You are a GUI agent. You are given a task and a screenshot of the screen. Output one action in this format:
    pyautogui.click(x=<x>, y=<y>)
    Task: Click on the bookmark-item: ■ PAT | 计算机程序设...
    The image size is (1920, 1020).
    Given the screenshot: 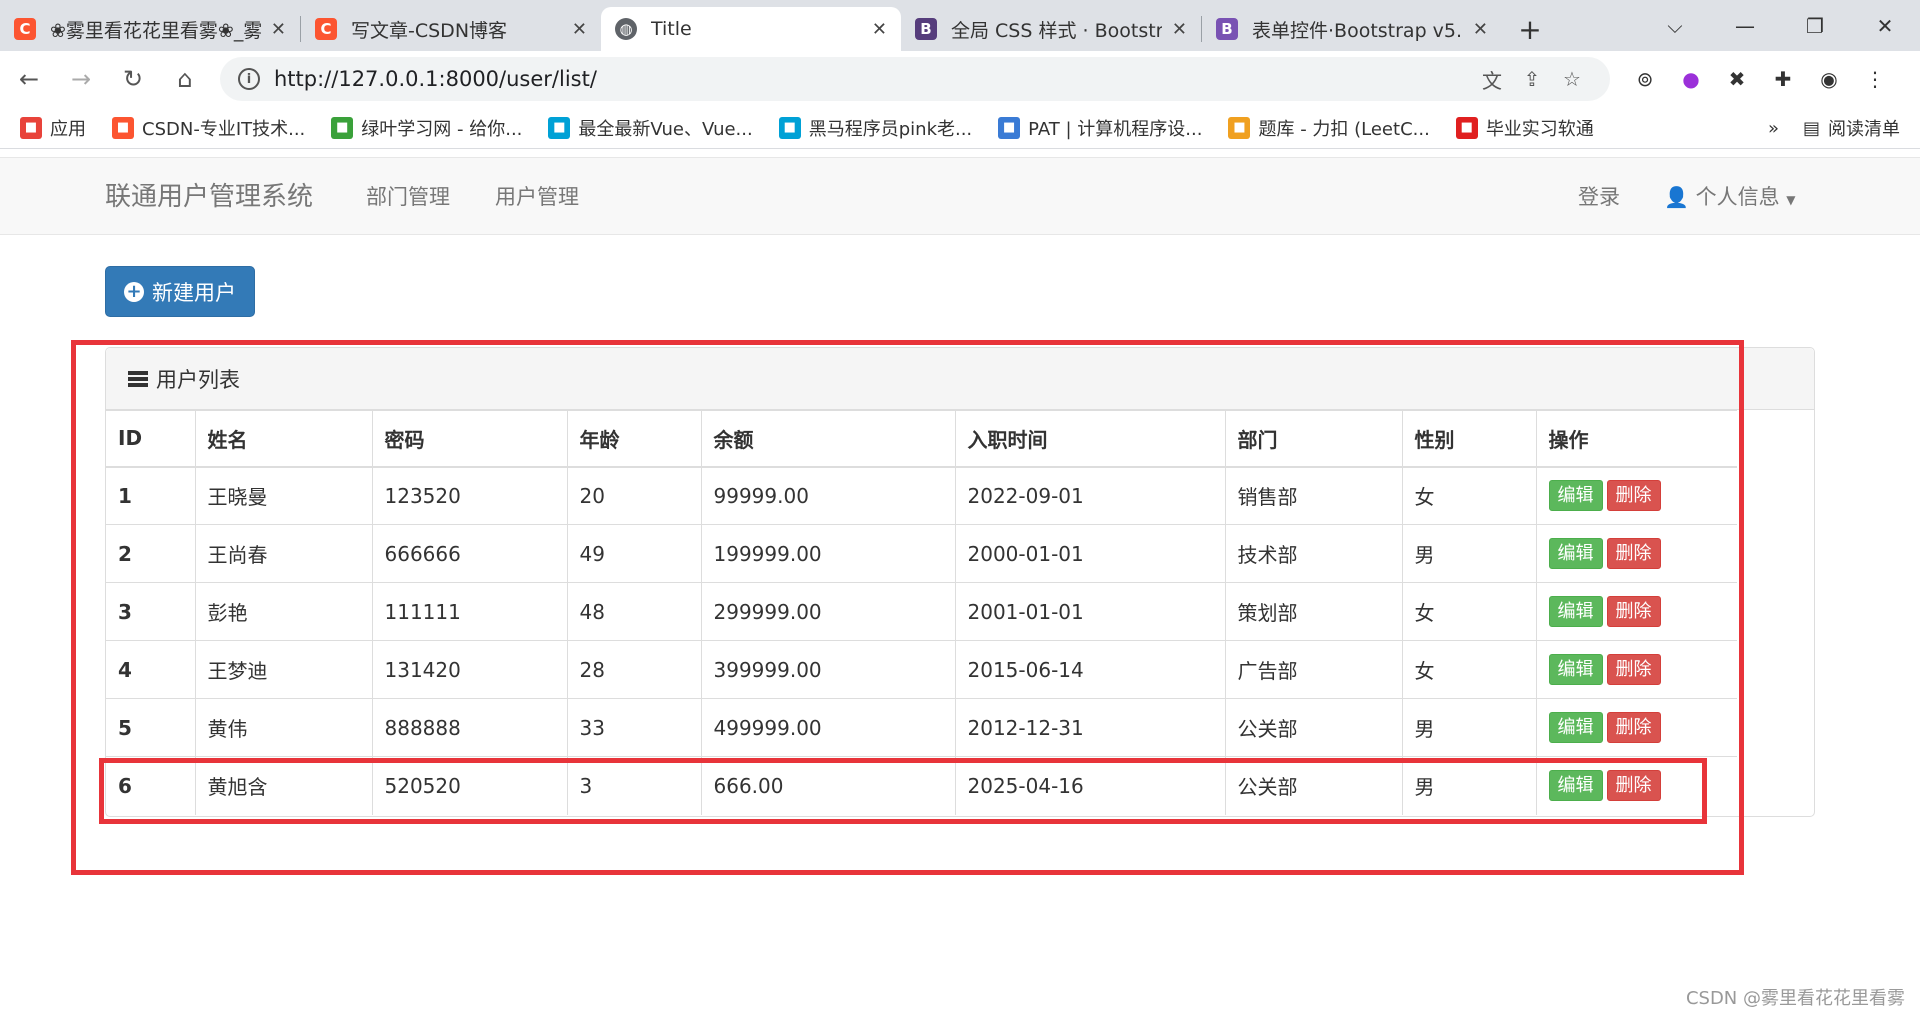 What is the action you would take?
    pyautogui.click(x=1100, y=128)
    